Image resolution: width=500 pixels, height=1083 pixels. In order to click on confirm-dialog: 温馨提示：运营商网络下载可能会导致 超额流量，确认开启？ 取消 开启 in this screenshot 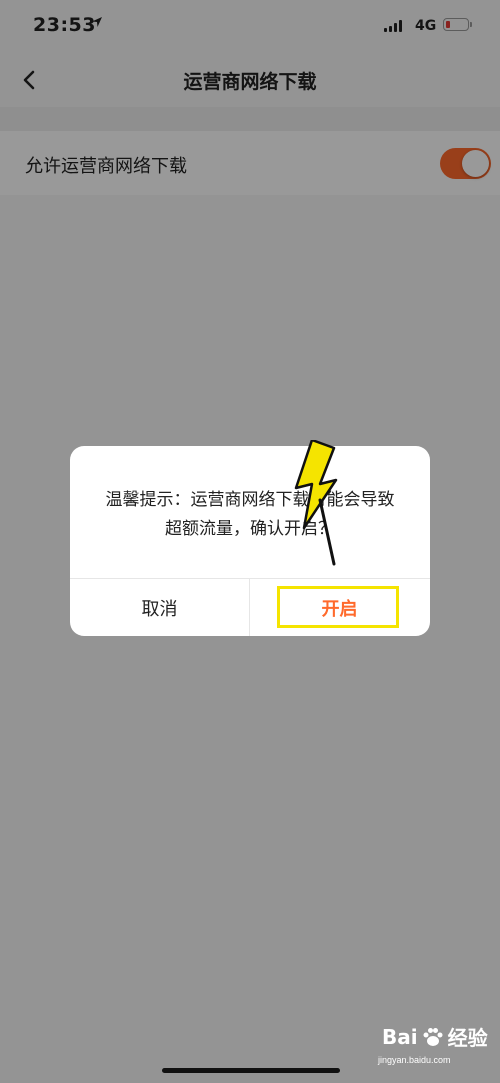, I will do `click(250, 541)`.